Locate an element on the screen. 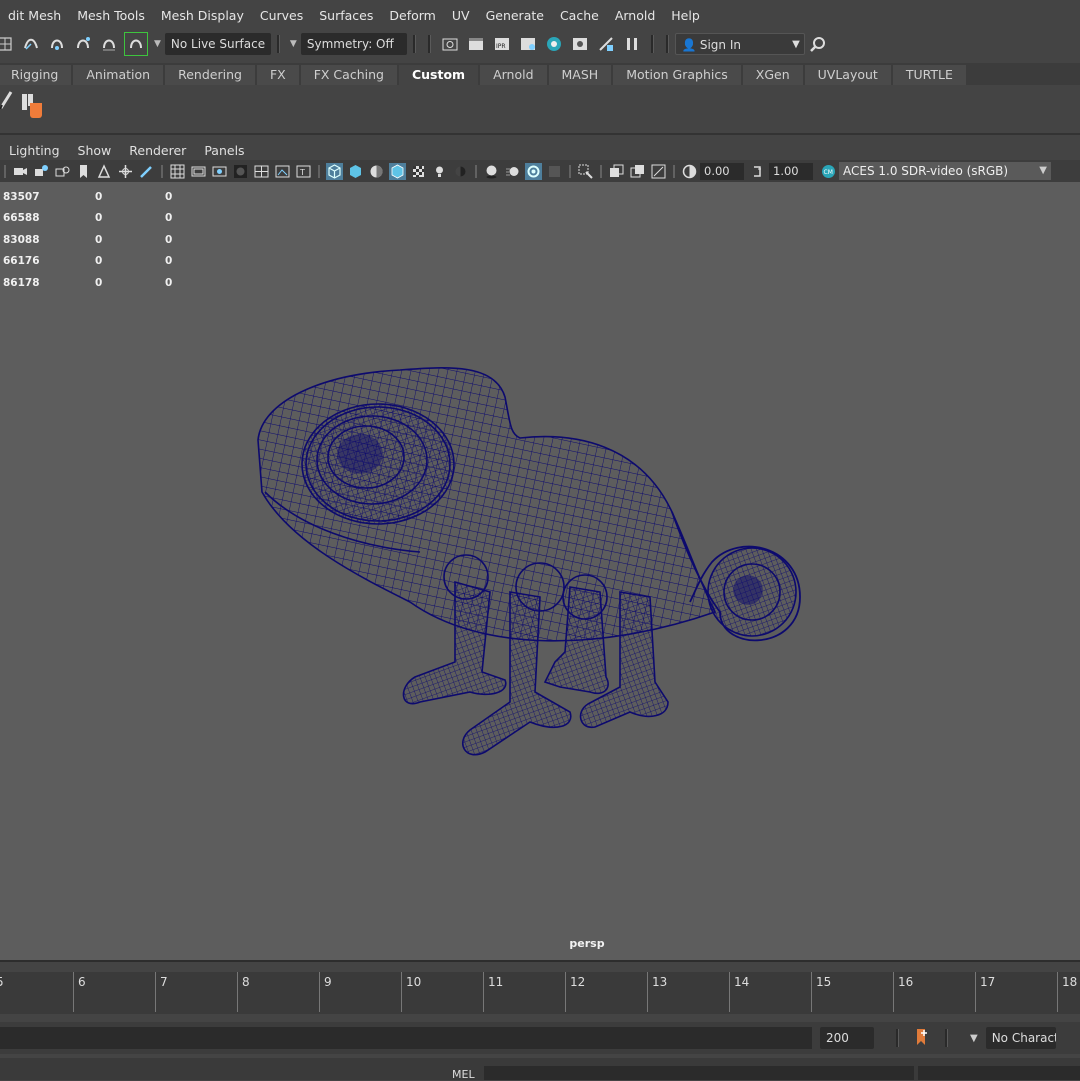  snap-point-icon is located at coordinates (57, 44).